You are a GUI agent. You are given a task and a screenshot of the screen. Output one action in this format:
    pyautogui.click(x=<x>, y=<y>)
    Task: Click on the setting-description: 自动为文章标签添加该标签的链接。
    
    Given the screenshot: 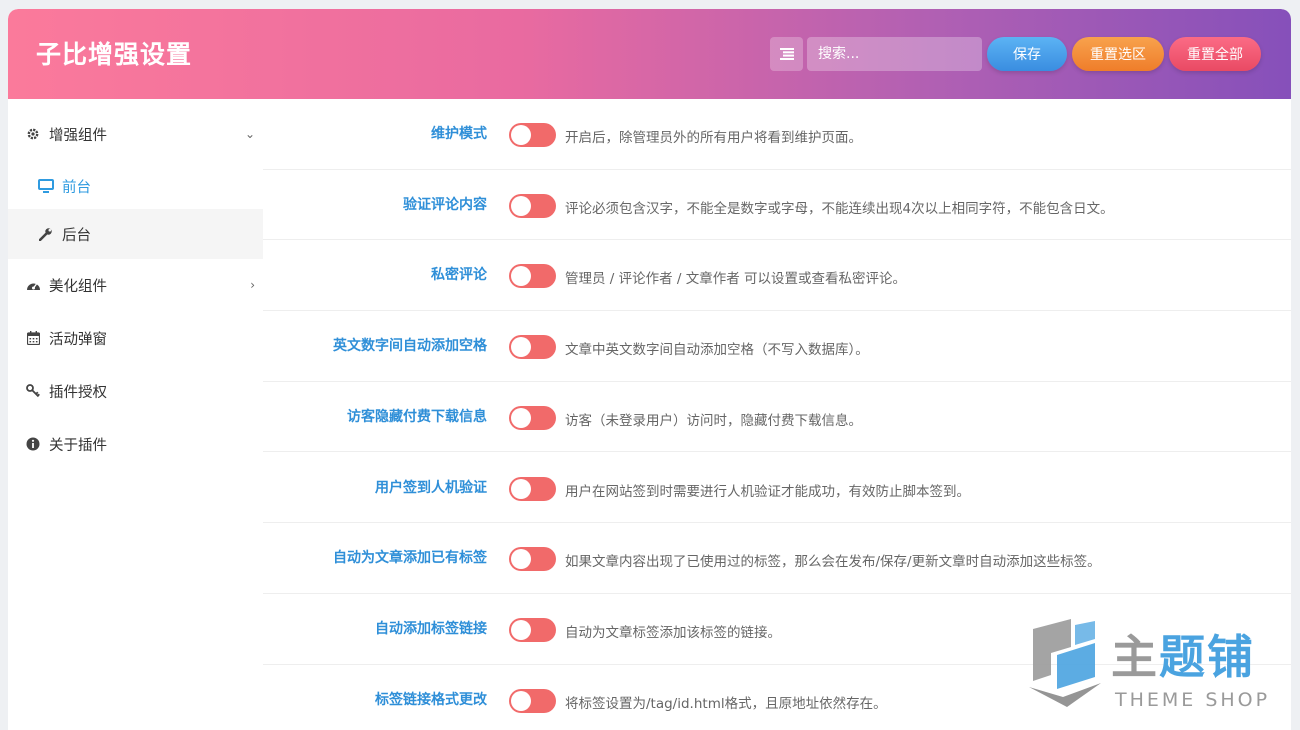 What is the action you would take?
    pyautogui.click(x=673, y=632)
    